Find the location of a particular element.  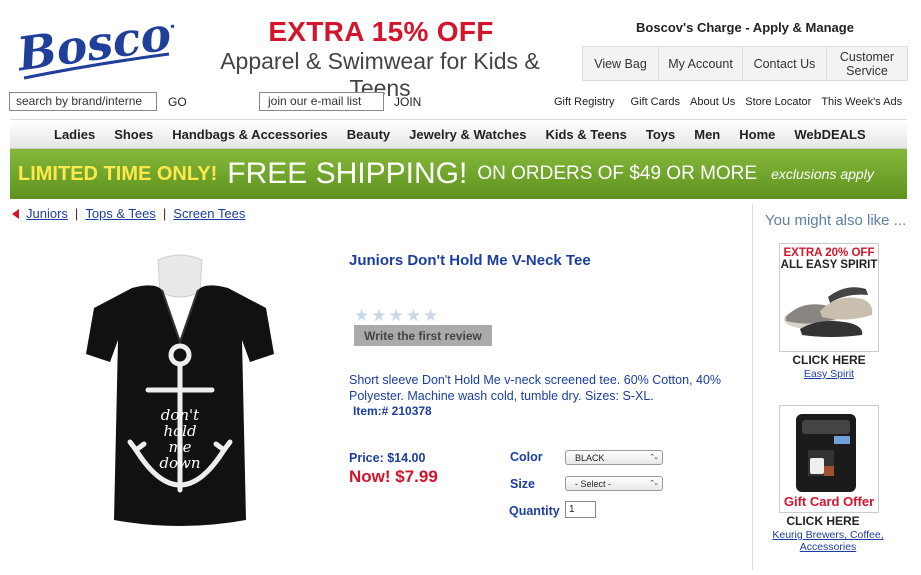

nav-men: Men is located at coordinates (707, 134).